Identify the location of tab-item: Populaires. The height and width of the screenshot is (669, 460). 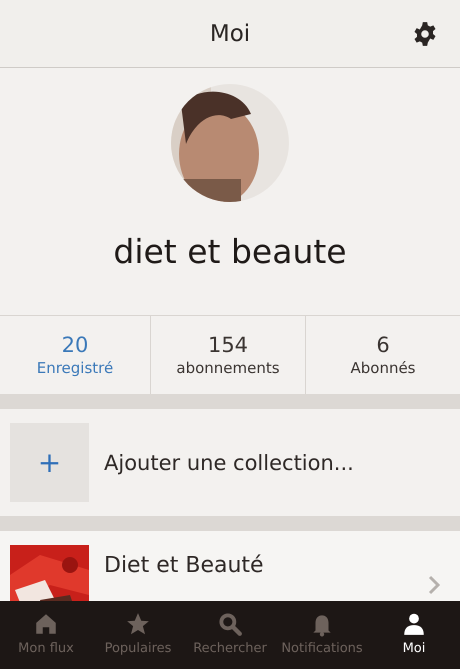
(138, 635).